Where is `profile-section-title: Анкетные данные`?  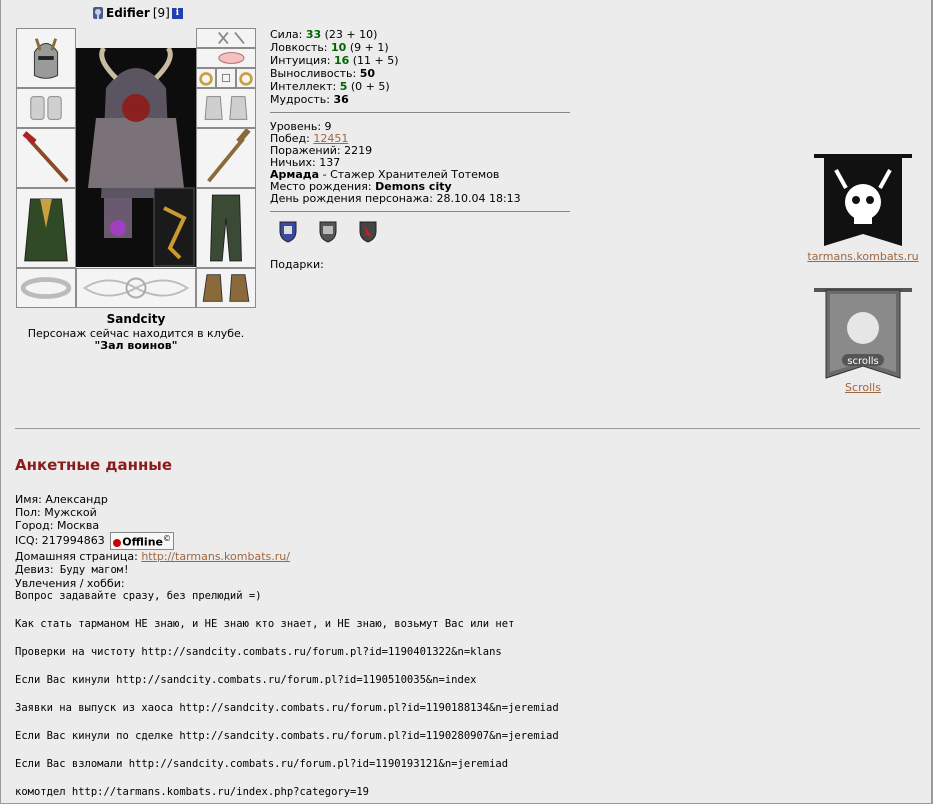
profile-section-title: Анкетные данные is located at coordinates (94, 465).